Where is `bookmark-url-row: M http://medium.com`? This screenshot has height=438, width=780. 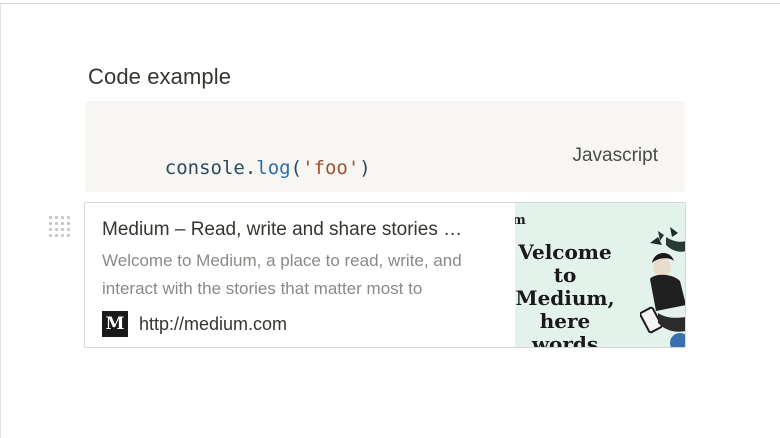
bookmark-url-row: M http://medium.com is located at coordinates (194, 324).